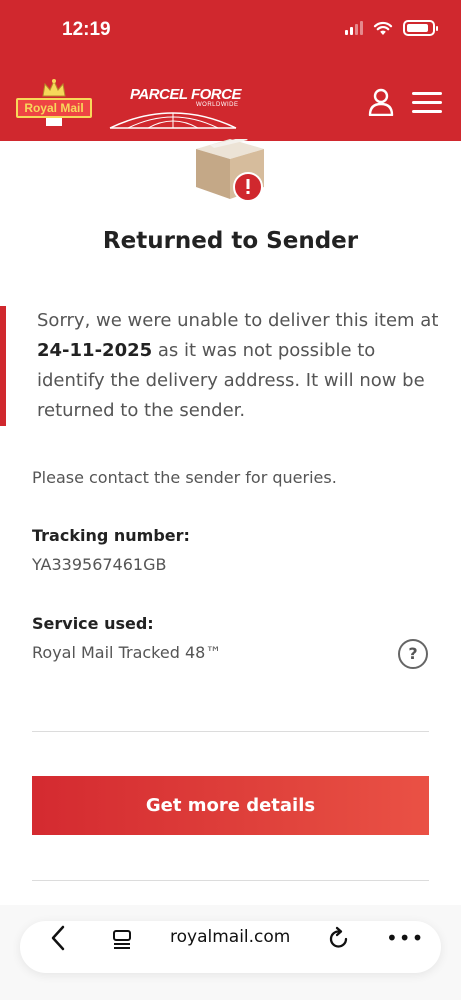  I want to click on tracking-number-label: Tracking number:, so click(111, 535).